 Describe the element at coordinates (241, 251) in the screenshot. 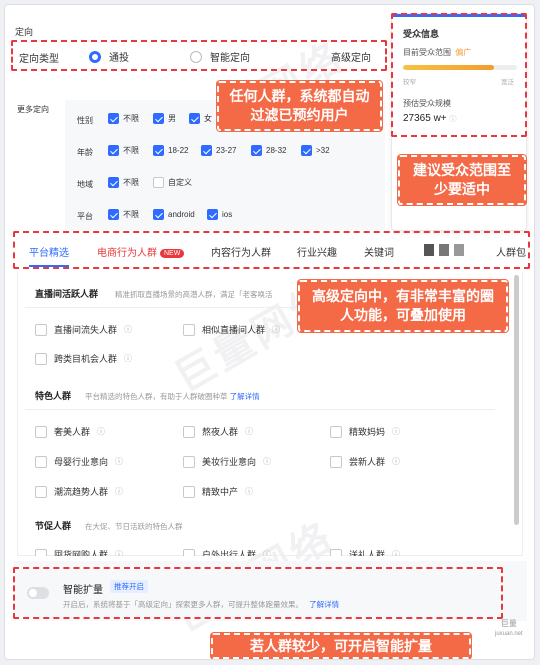

I see `tab-content-behavior: 内容行为人群` at that location.